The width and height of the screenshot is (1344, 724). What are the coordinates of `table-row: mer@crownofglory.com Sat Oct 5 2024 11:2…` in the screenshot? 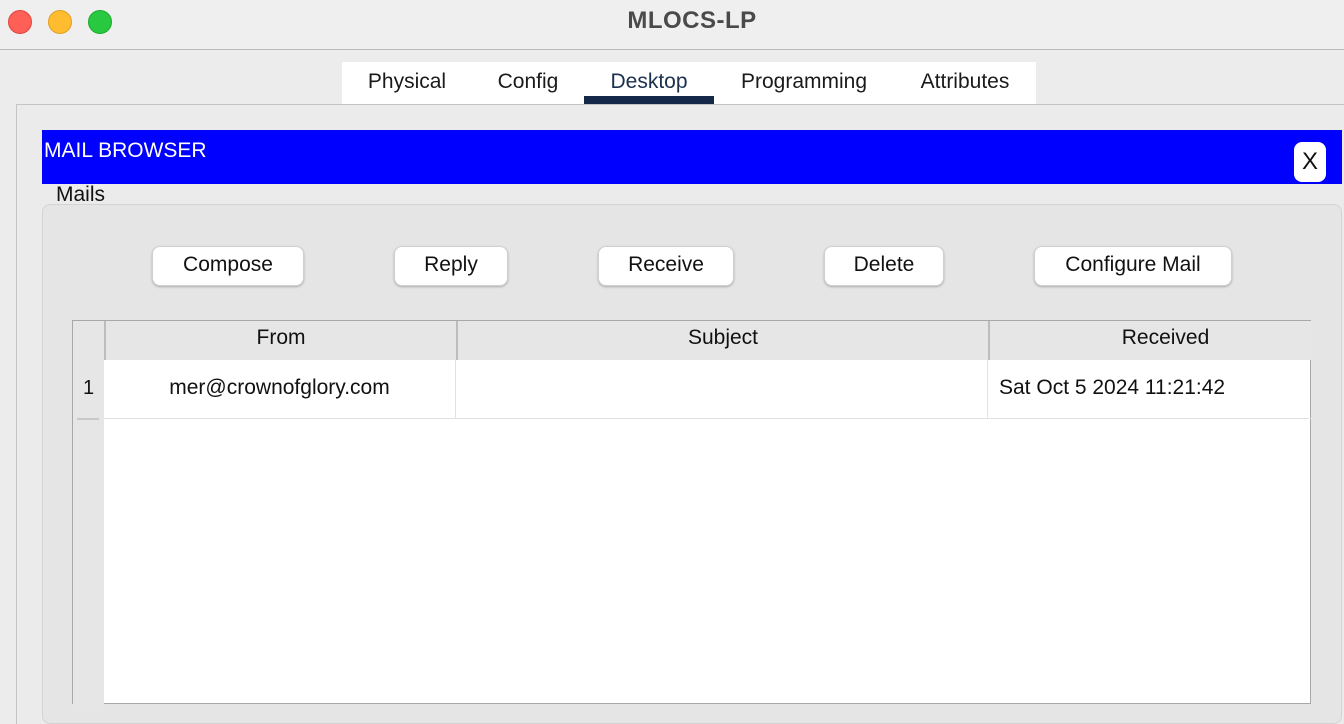 It's located at (707, 389).